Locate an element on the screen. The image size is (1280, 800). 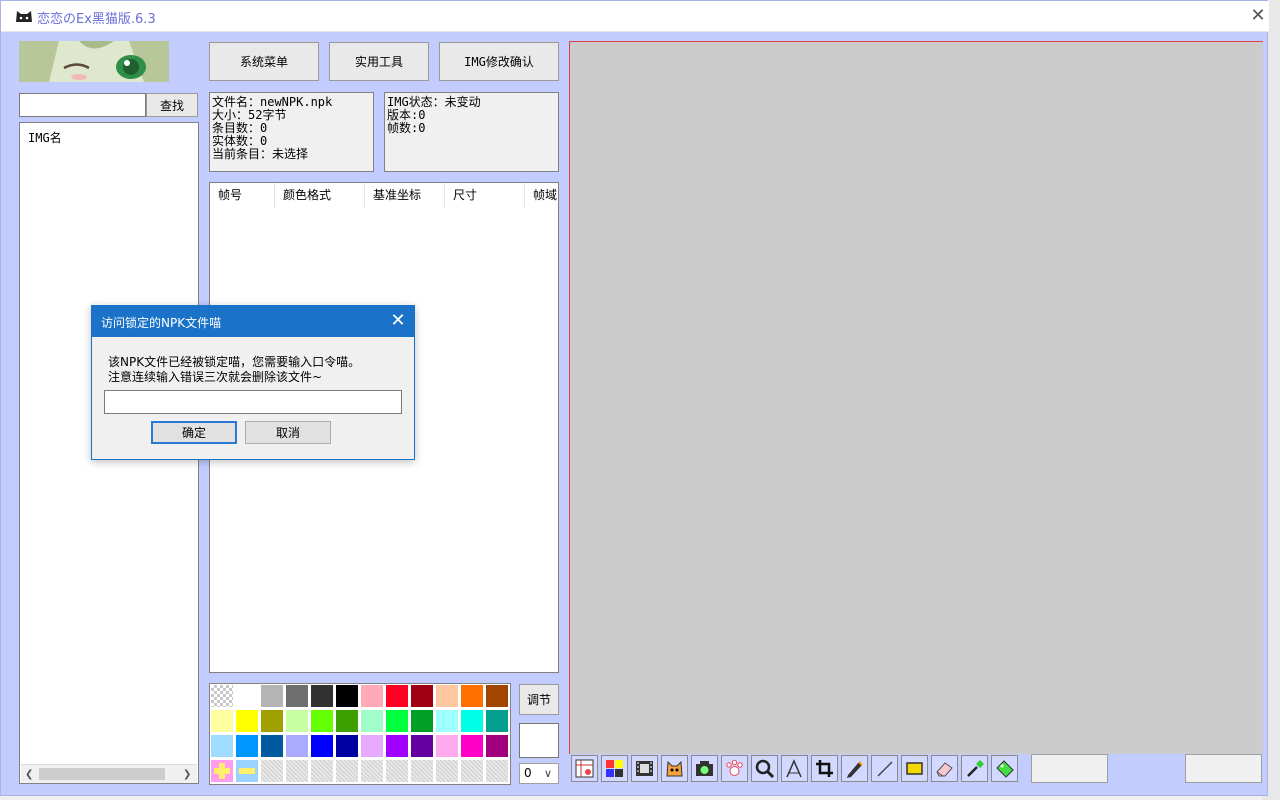
window-close-button: ✕ is located at coordinates (1258, 16).